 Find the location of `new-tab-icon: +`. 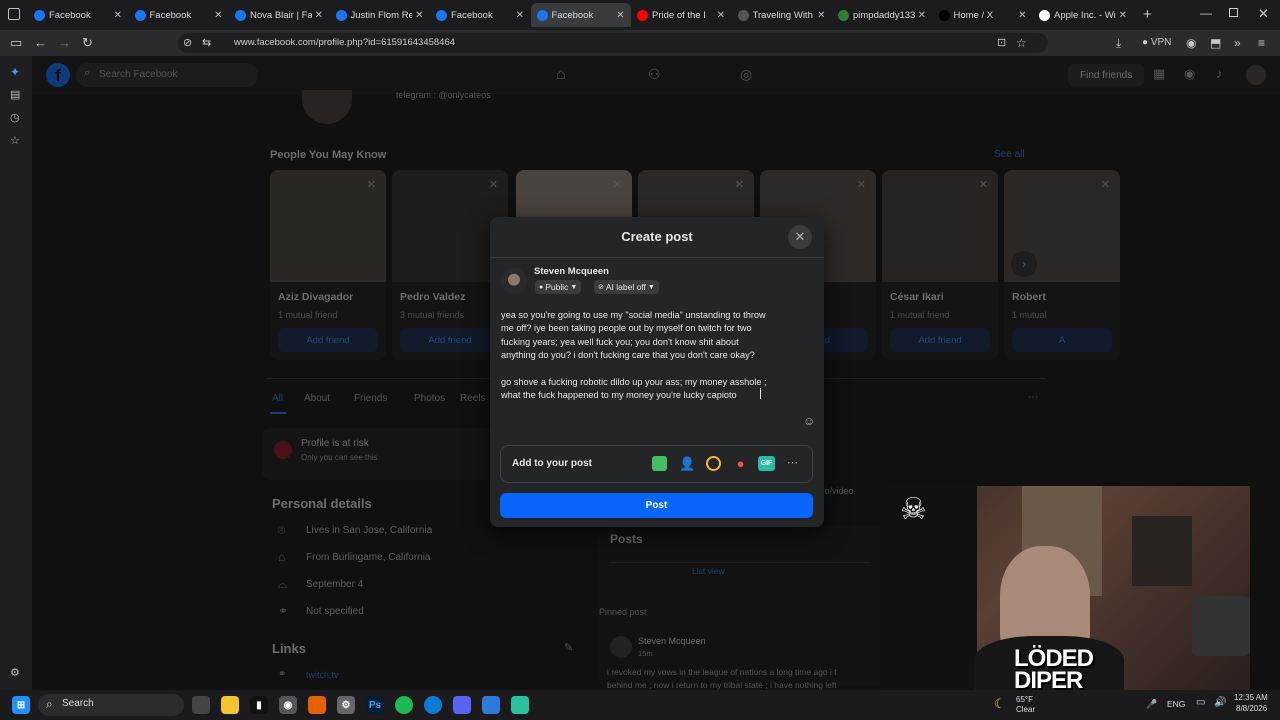

new-tab-icon: + is located at coordinates (1147, 14).